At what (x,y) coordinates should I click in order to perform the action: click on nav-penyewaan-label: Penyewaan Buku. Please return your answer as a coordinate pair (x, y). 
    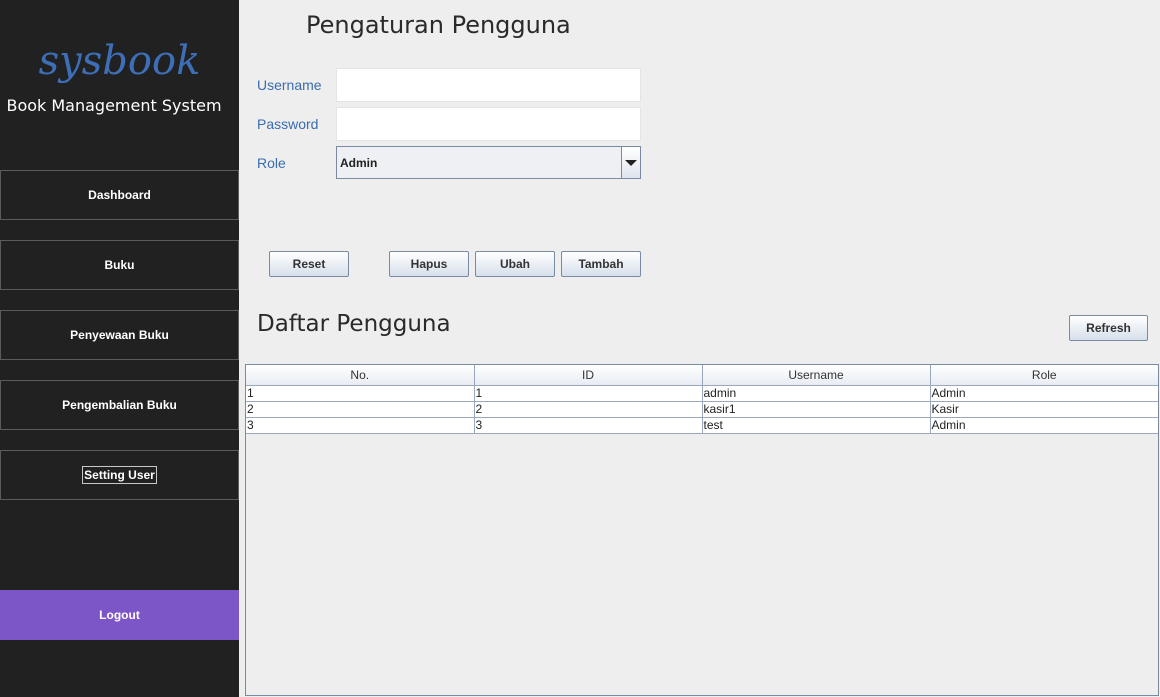
    Looking at the image, I should click on (119, 335).